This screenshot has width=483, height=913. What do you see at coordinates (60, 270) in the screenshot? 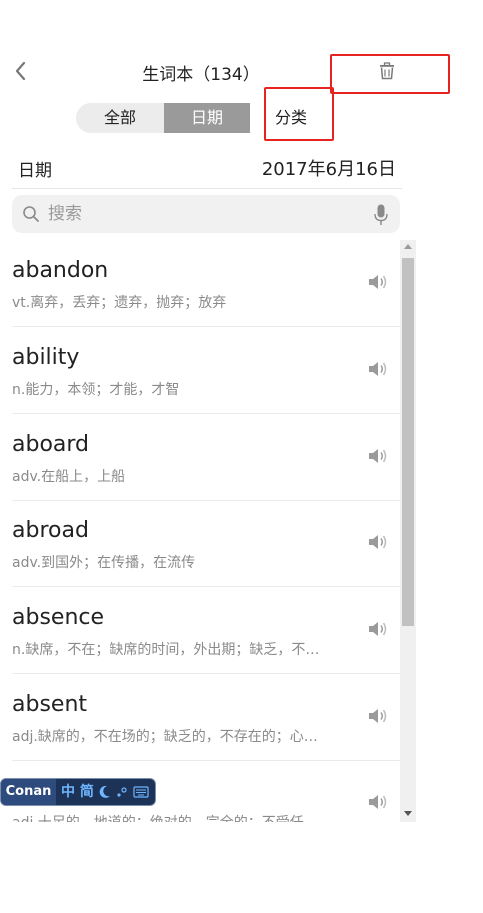
I see `word-text: abandon` at bounding box center [60, 270].